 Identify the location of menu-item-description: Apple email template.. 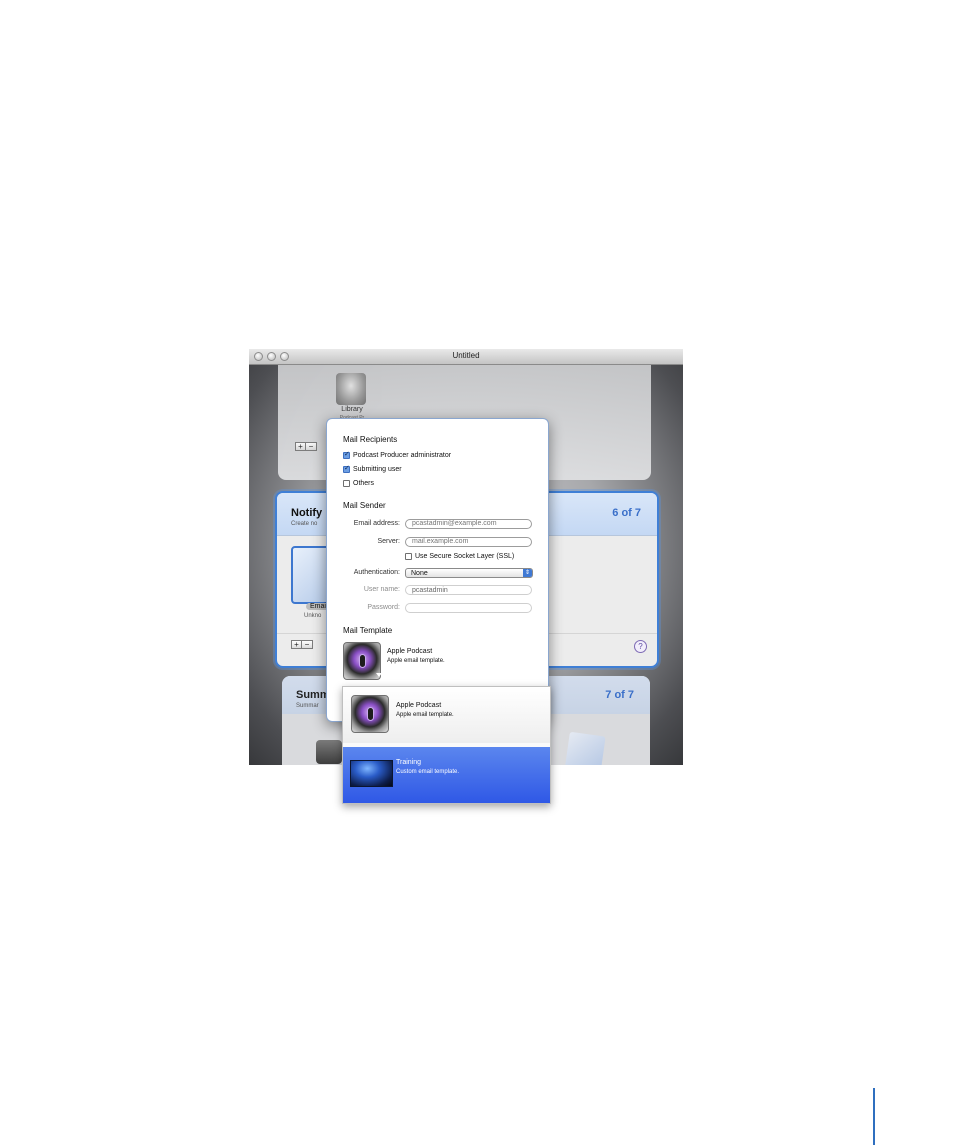
(425, 715).